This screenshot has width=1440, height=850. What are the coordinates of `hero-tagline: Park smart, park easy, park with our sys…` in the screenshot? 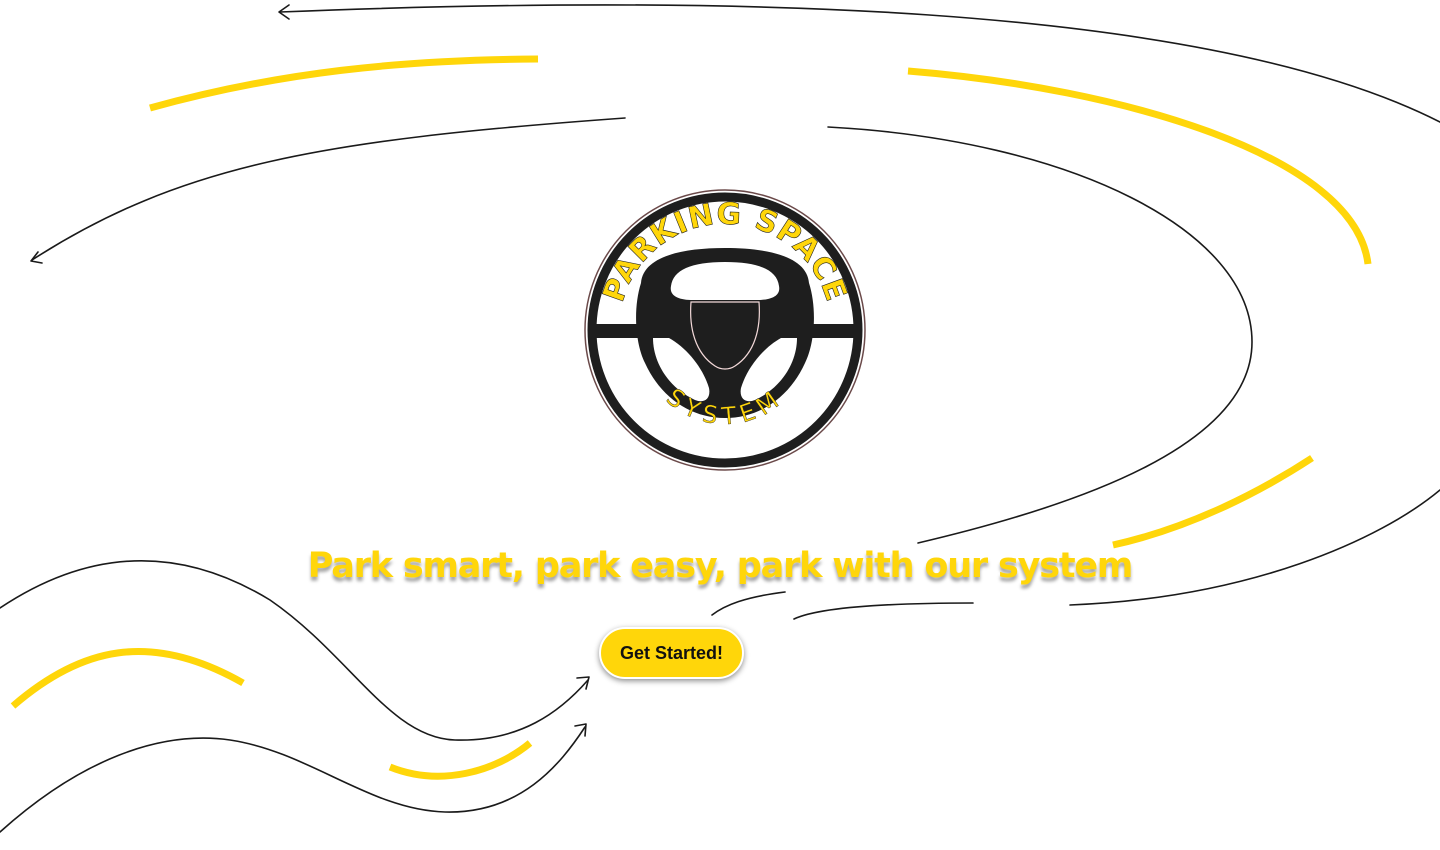 It's located at (720, 566).